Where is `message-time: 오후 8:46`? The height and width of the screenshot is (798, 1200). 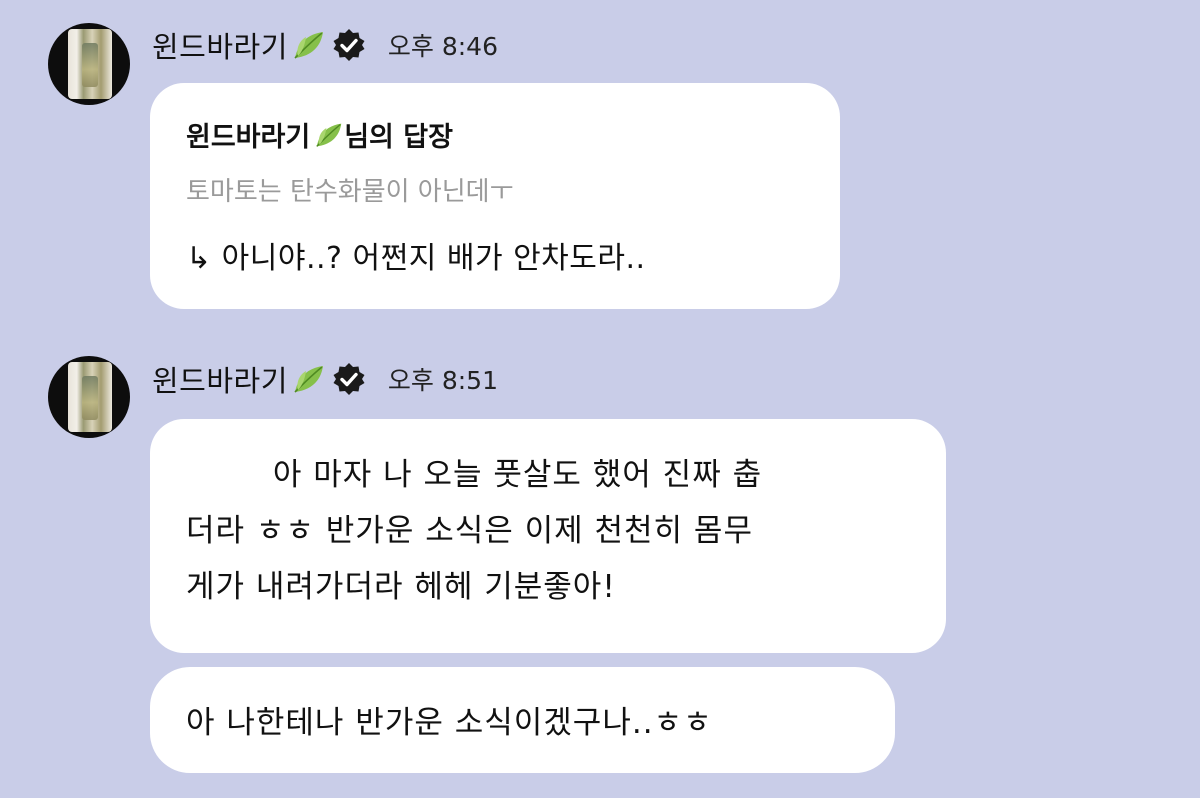
message-time: 오후 8:46 is located at coordinates (442, 46).